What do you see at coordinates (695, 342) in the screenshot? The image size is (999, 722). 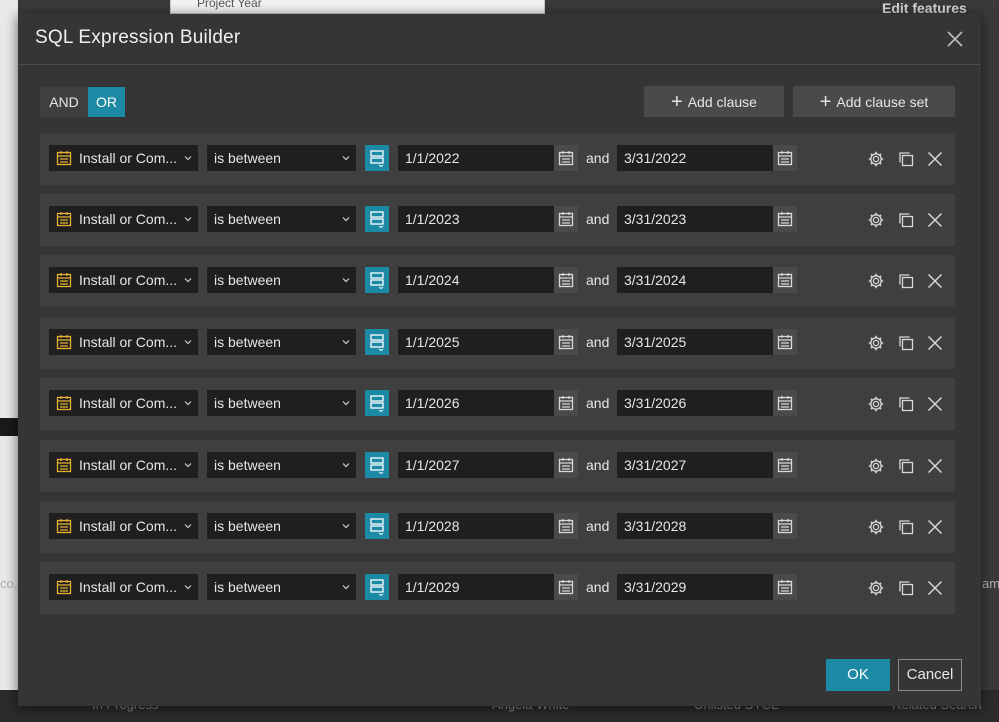 I see `end-date-input: 3/31/2025` at bounding box center [695, 342].